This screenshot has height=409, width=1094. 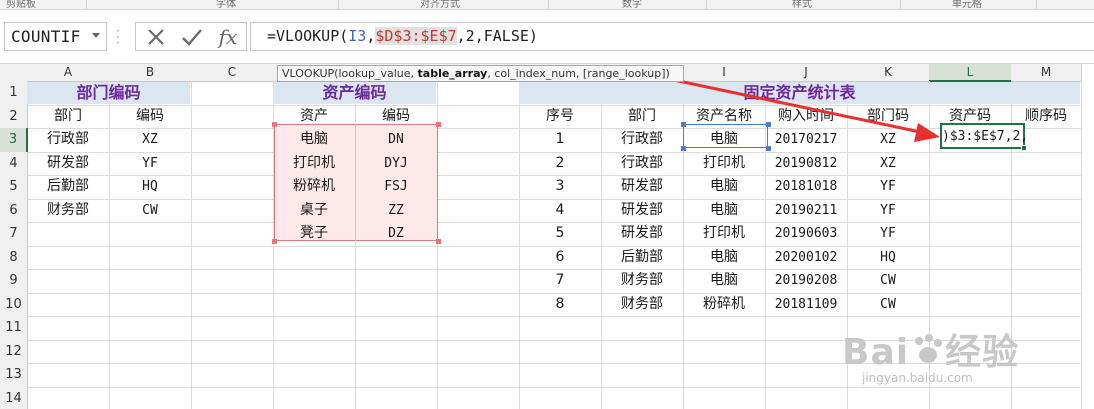 What do you see at coordinates (560, 117) in the screenshot?
I see `stats-table-header: 序号` at bounding box center [560, 117].